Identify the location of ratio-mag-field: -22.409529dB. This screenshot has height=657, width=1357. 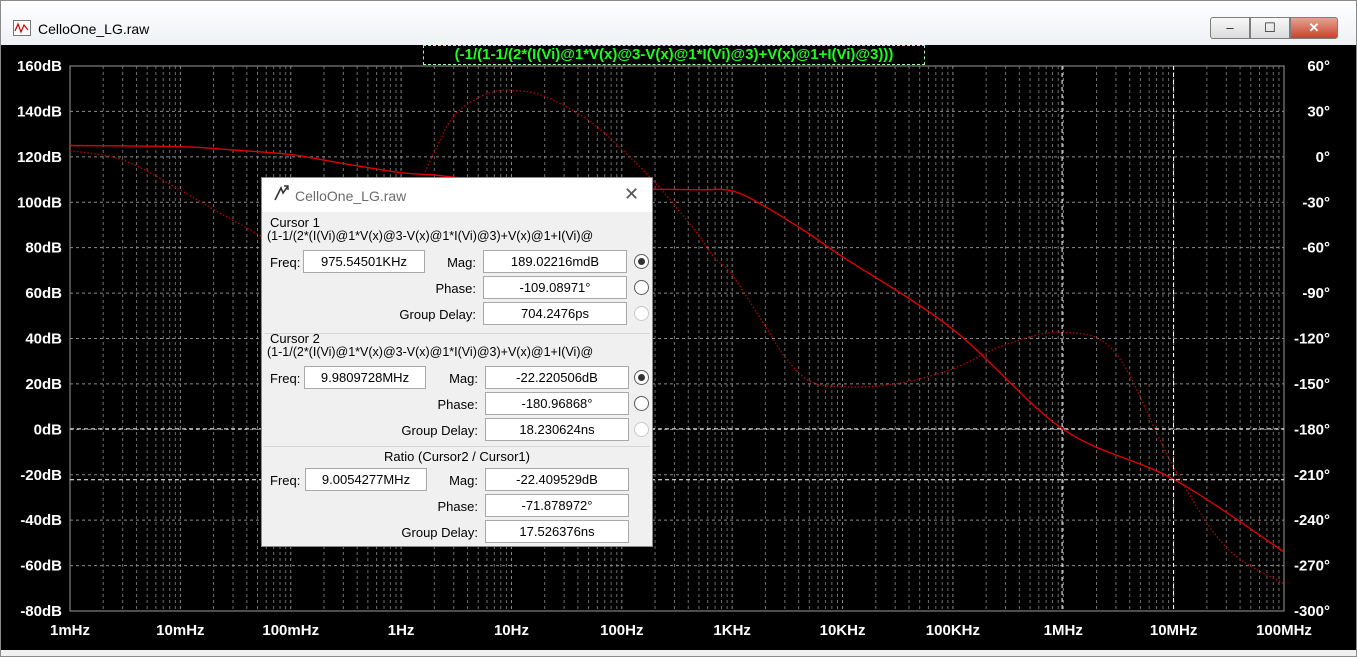
(557, 479).